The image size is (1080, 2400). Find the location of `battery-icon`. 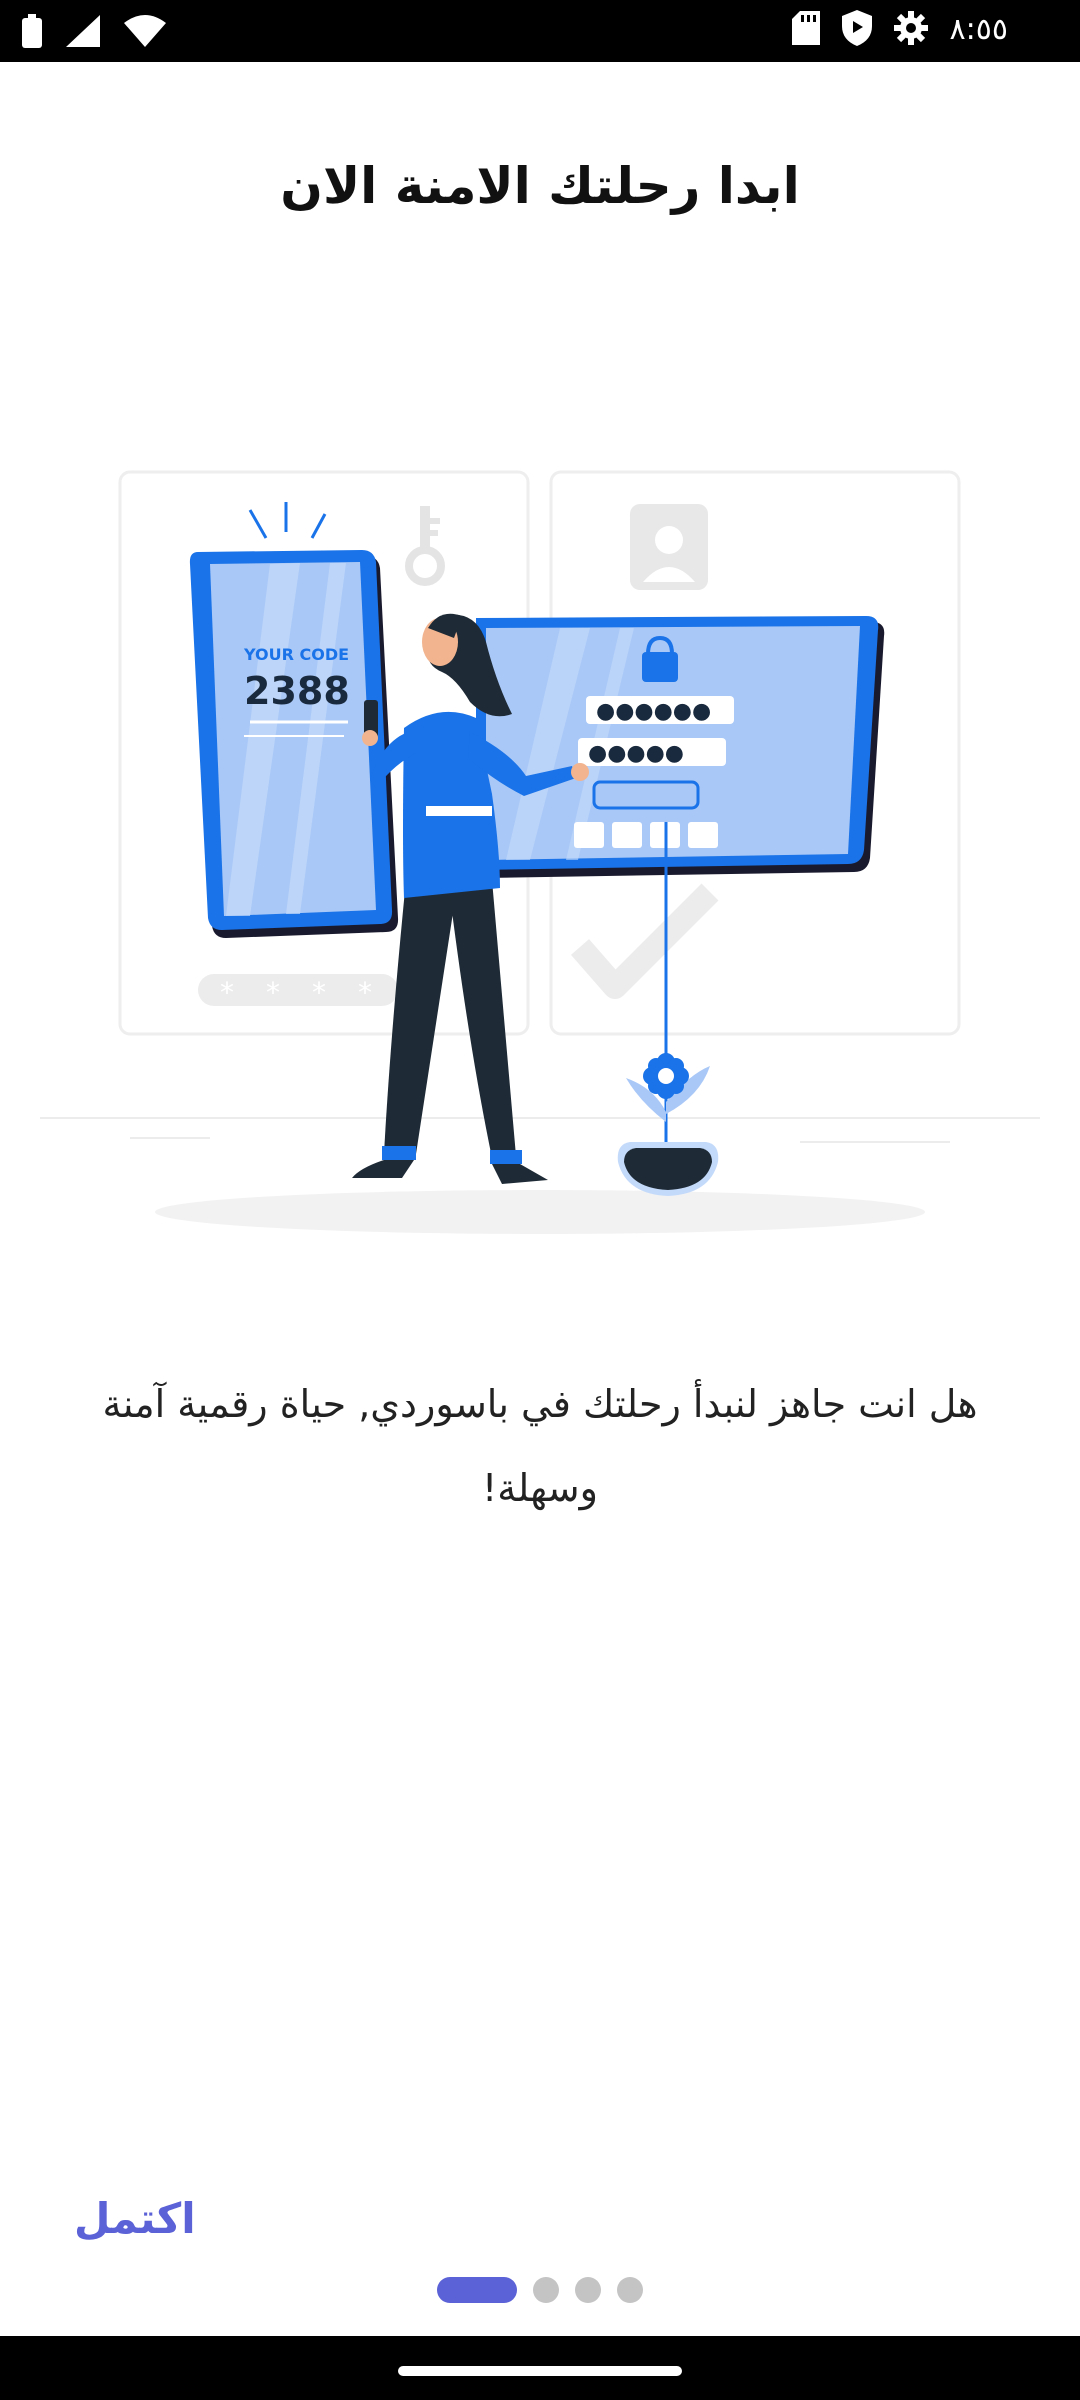

battery-icon is located at coordinates (32, 33).